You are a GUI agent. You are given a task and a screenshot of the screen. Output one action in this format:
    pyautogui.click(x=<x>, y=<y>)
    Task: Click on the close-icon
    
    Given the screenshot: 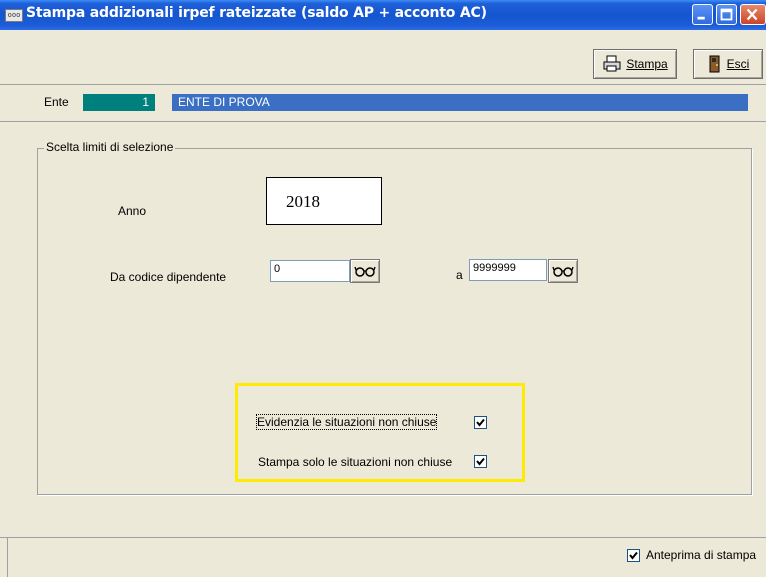 What is the action you would take?
    pyautogui.click(x=752, y=14)
    